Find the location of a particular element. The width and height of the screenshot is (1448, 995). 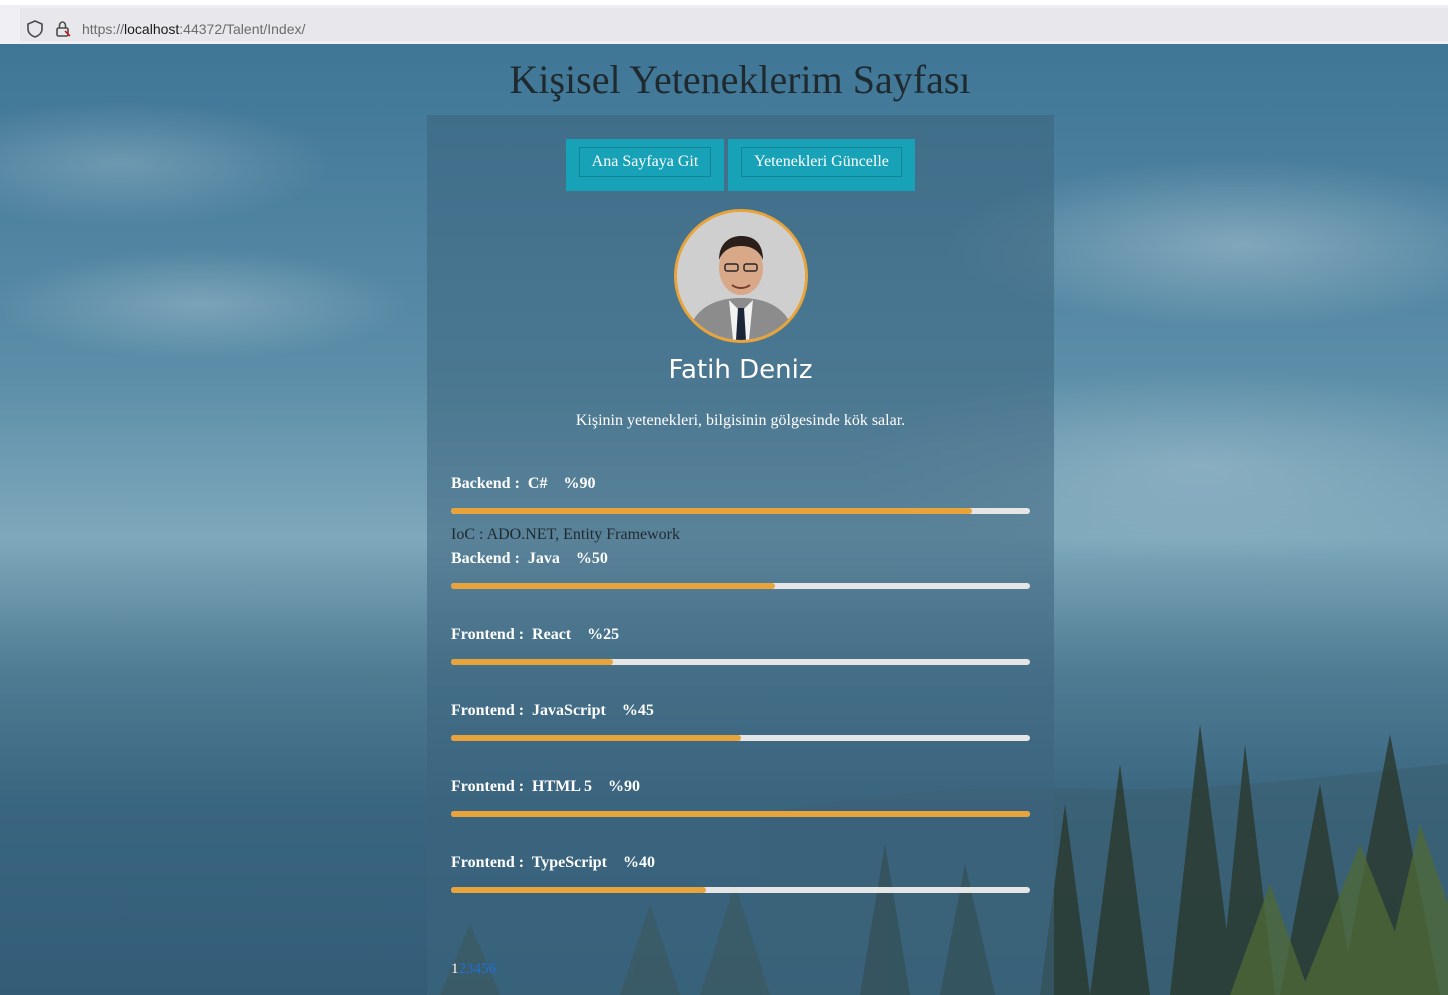

pagination-link: 3 is located at coordinates (470, 969).